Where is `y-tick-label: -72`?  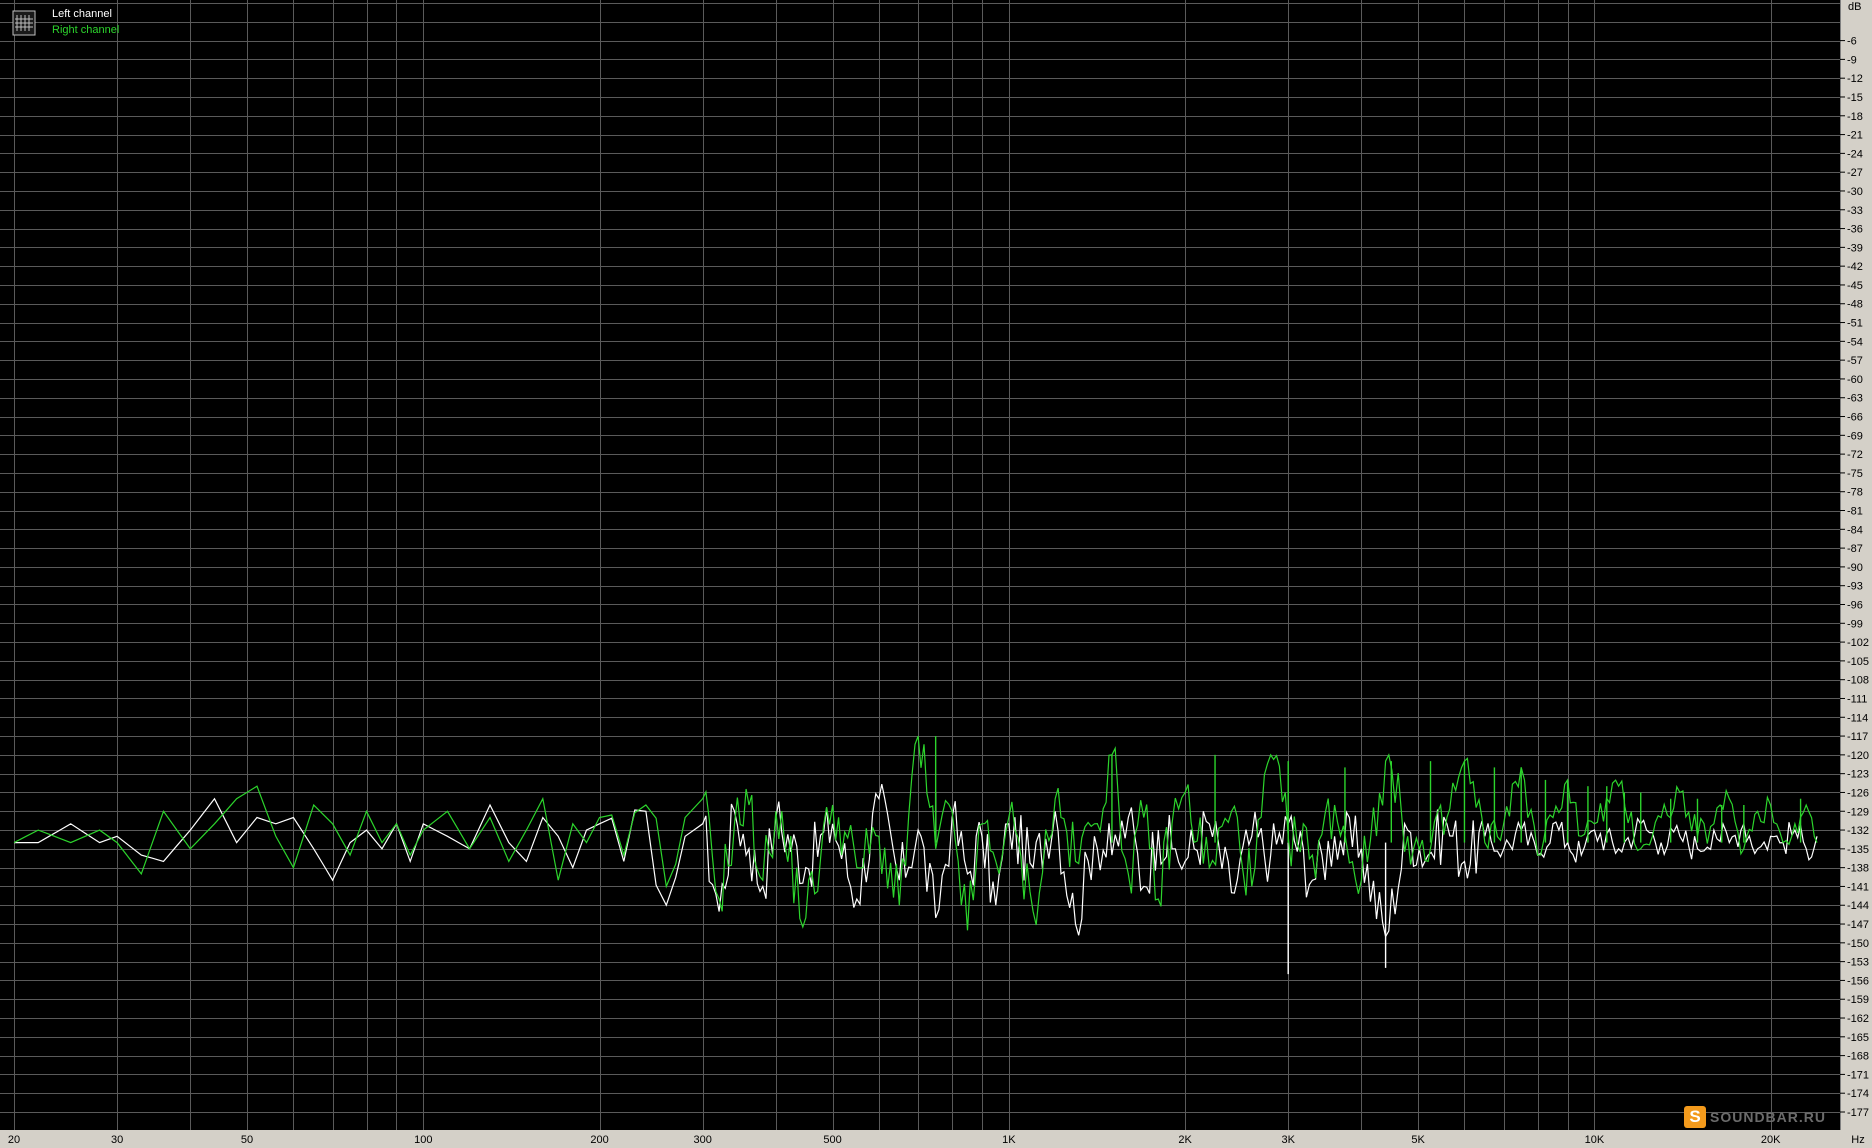
y-tick-label: -72 is located at coordinates (1855, 455).